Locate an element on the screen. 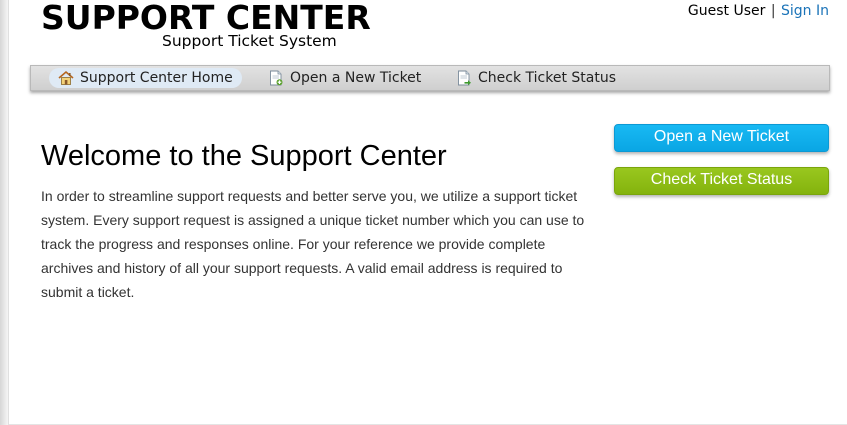 This screenshot has height=425, width=847. left-page-edge is located at coordinates (8, 212).